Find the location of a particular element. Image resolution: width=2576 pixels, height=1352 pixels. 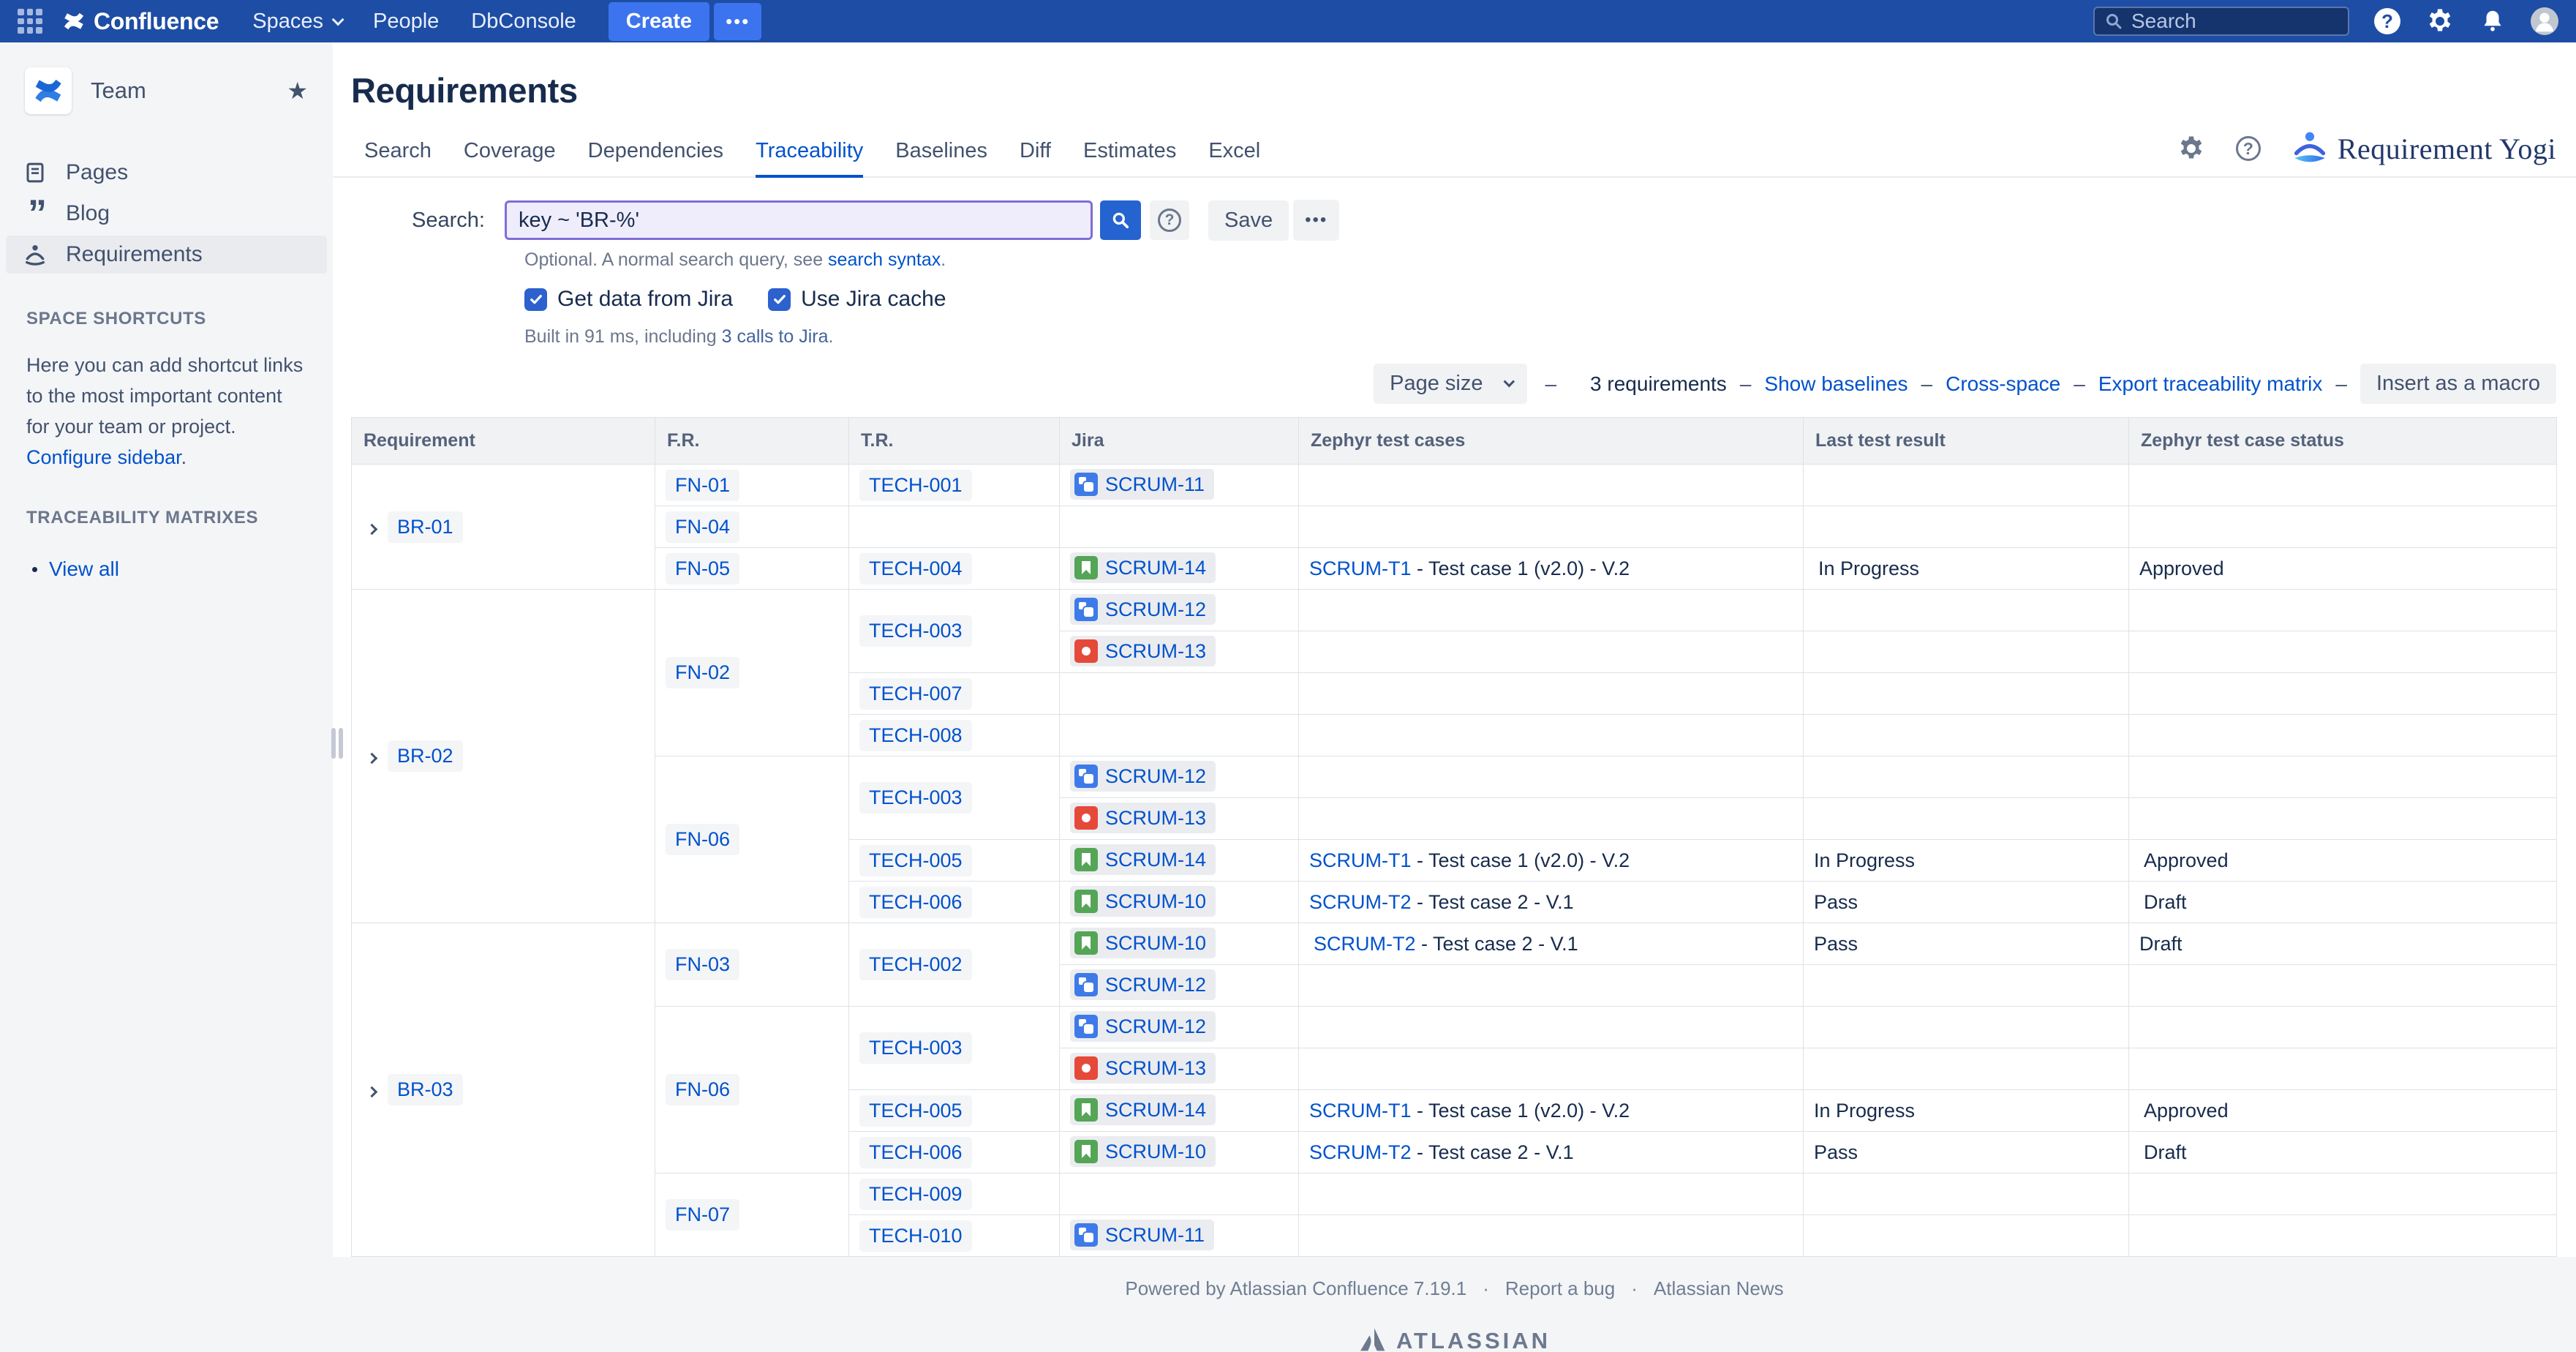

requirement-link: FN-04 is located at coordinates (703, 527).